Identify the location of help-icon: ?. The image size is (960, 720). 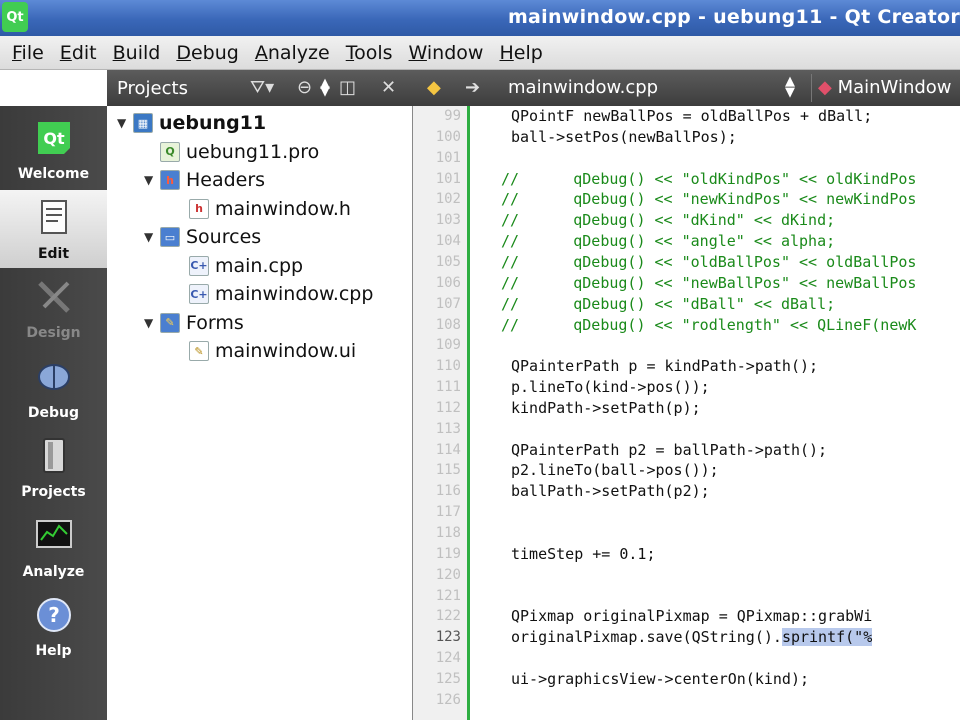
(54, 615).